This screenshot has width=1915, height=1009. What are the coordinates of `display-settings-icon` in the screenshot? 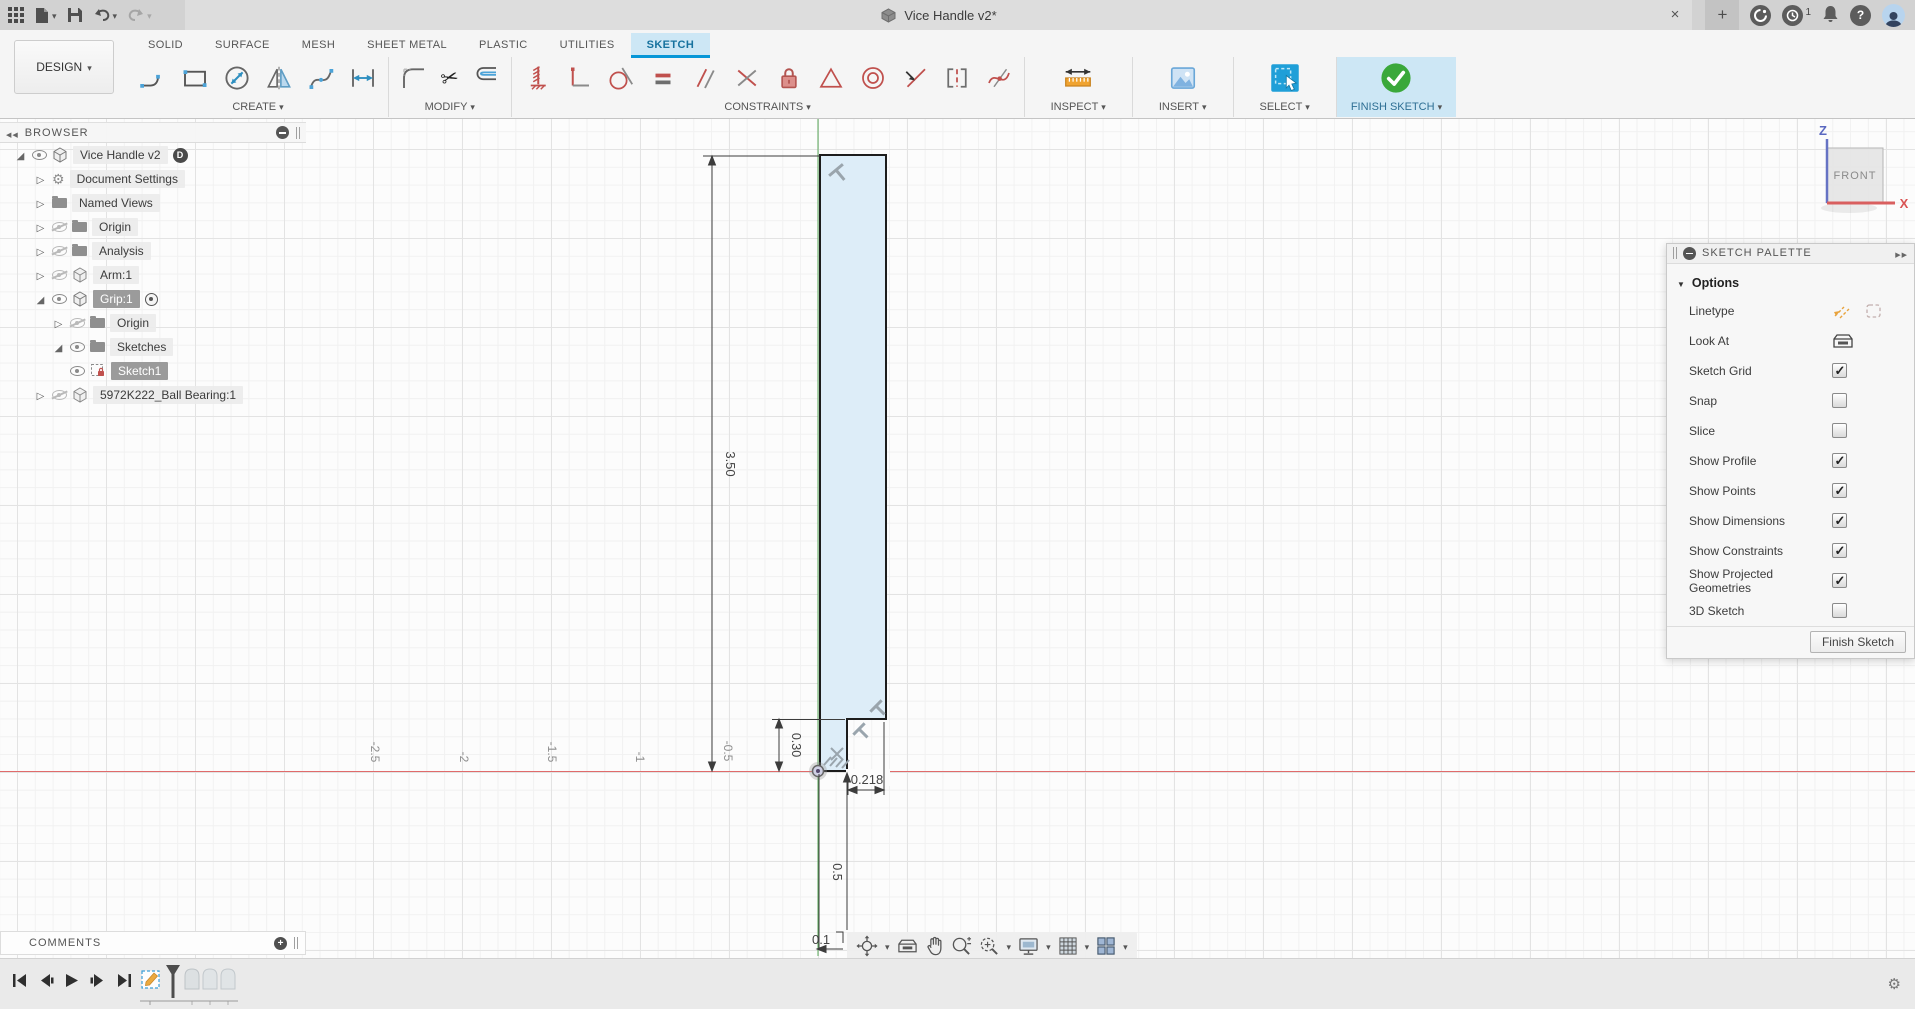 It's located at (1028, 946).